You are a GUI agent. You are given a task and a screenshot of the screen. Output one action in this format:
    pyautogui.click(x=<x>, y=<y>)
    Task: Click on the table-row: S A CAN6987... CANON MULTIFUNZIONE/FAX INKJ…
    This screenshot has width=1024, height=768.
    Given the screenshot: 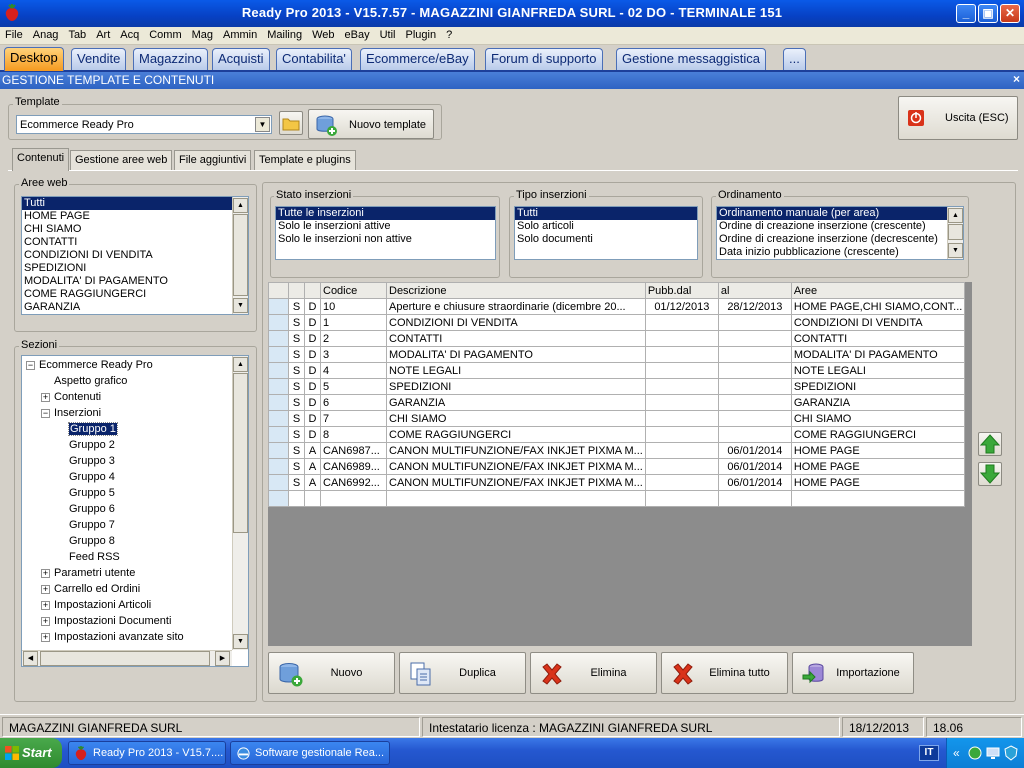 What is the action you would take?
    pyautogui.click(x=617, y=450)
    